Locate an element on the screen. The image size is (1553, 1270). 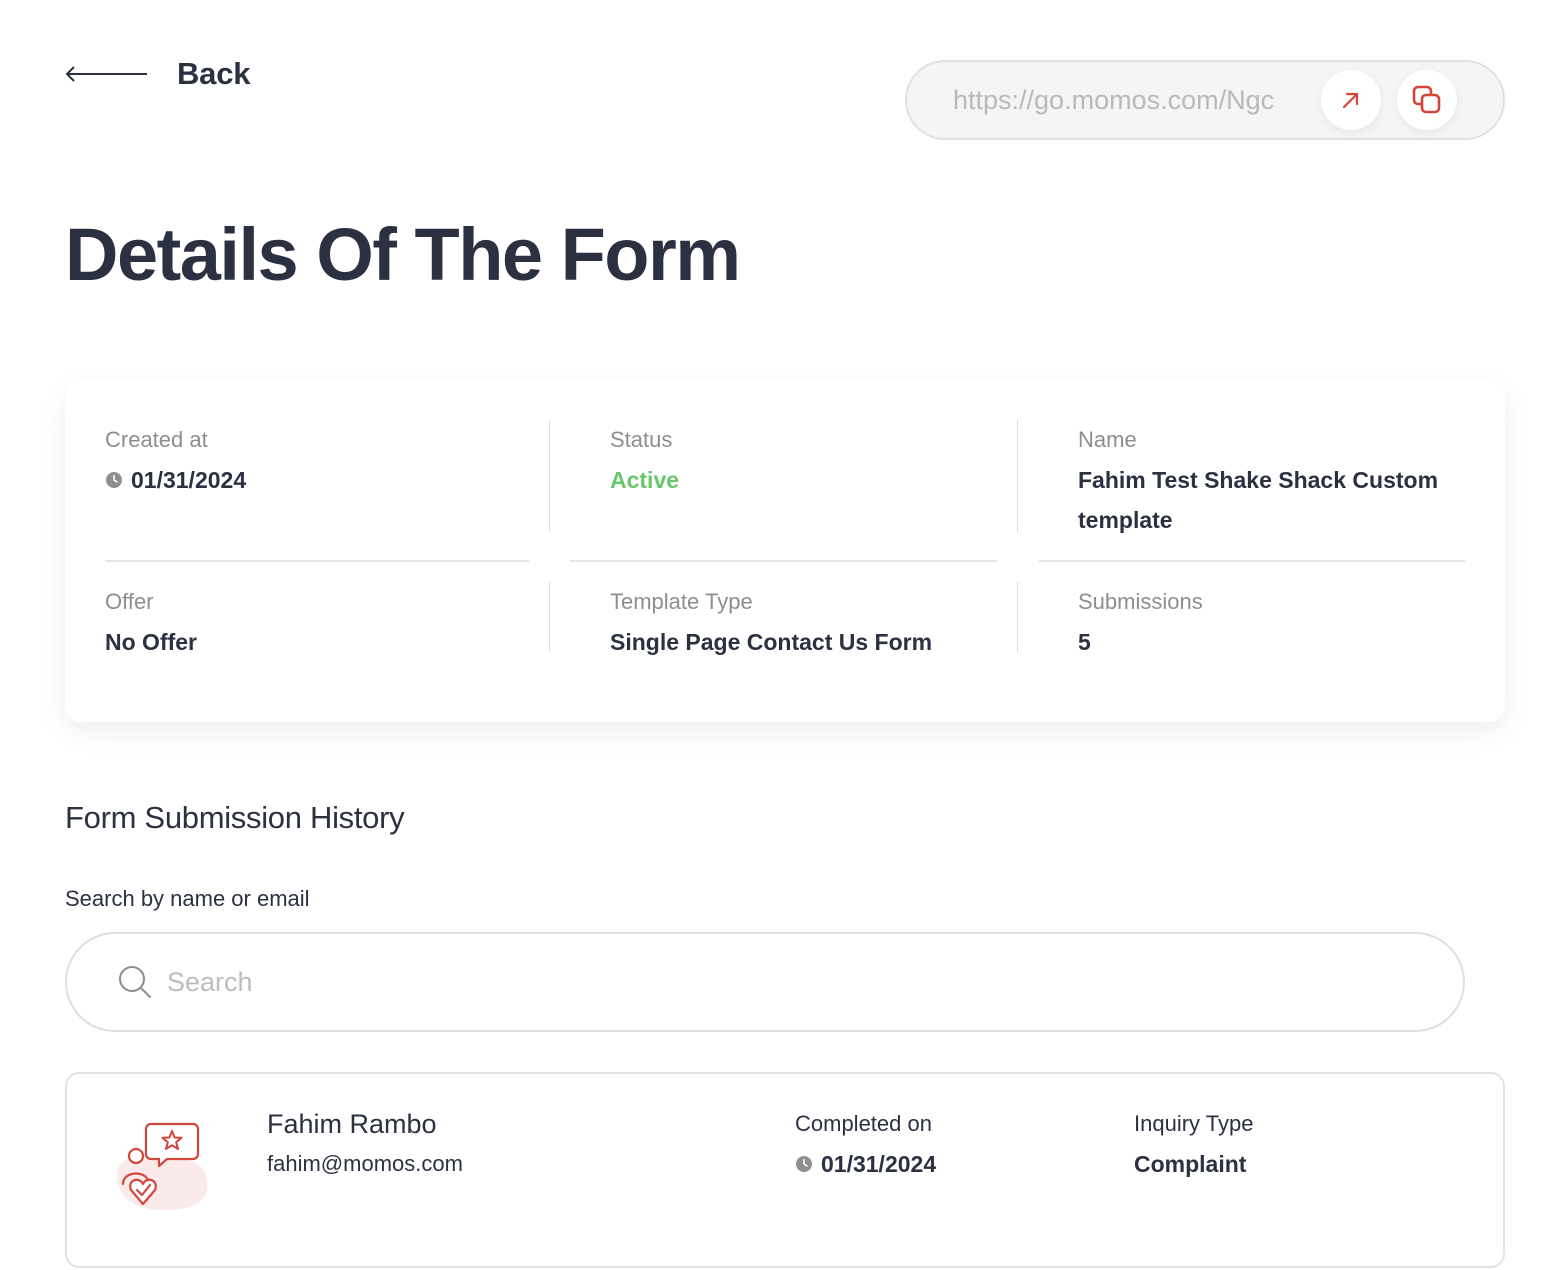
submissions-cell: Submissions 5 is located at coordinates (1140, 622).